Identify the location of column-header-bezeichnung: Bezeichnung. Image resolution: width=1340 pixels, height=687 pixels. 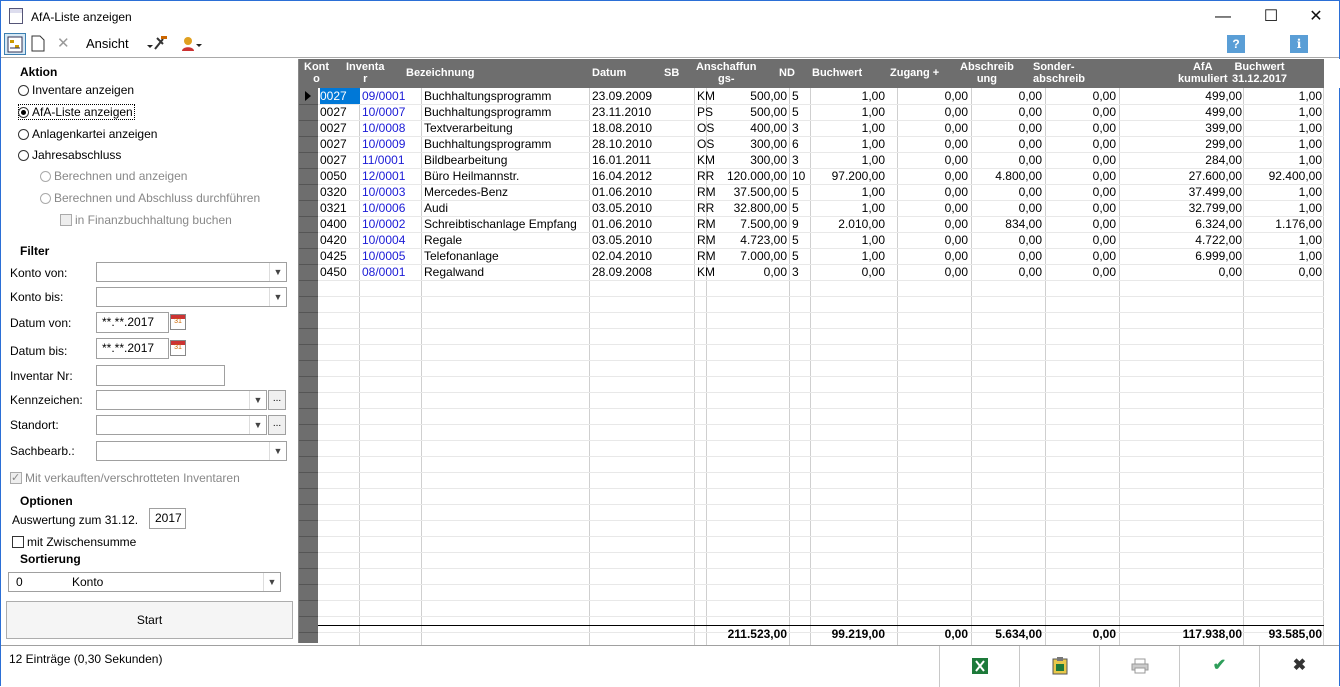
(440, 73).